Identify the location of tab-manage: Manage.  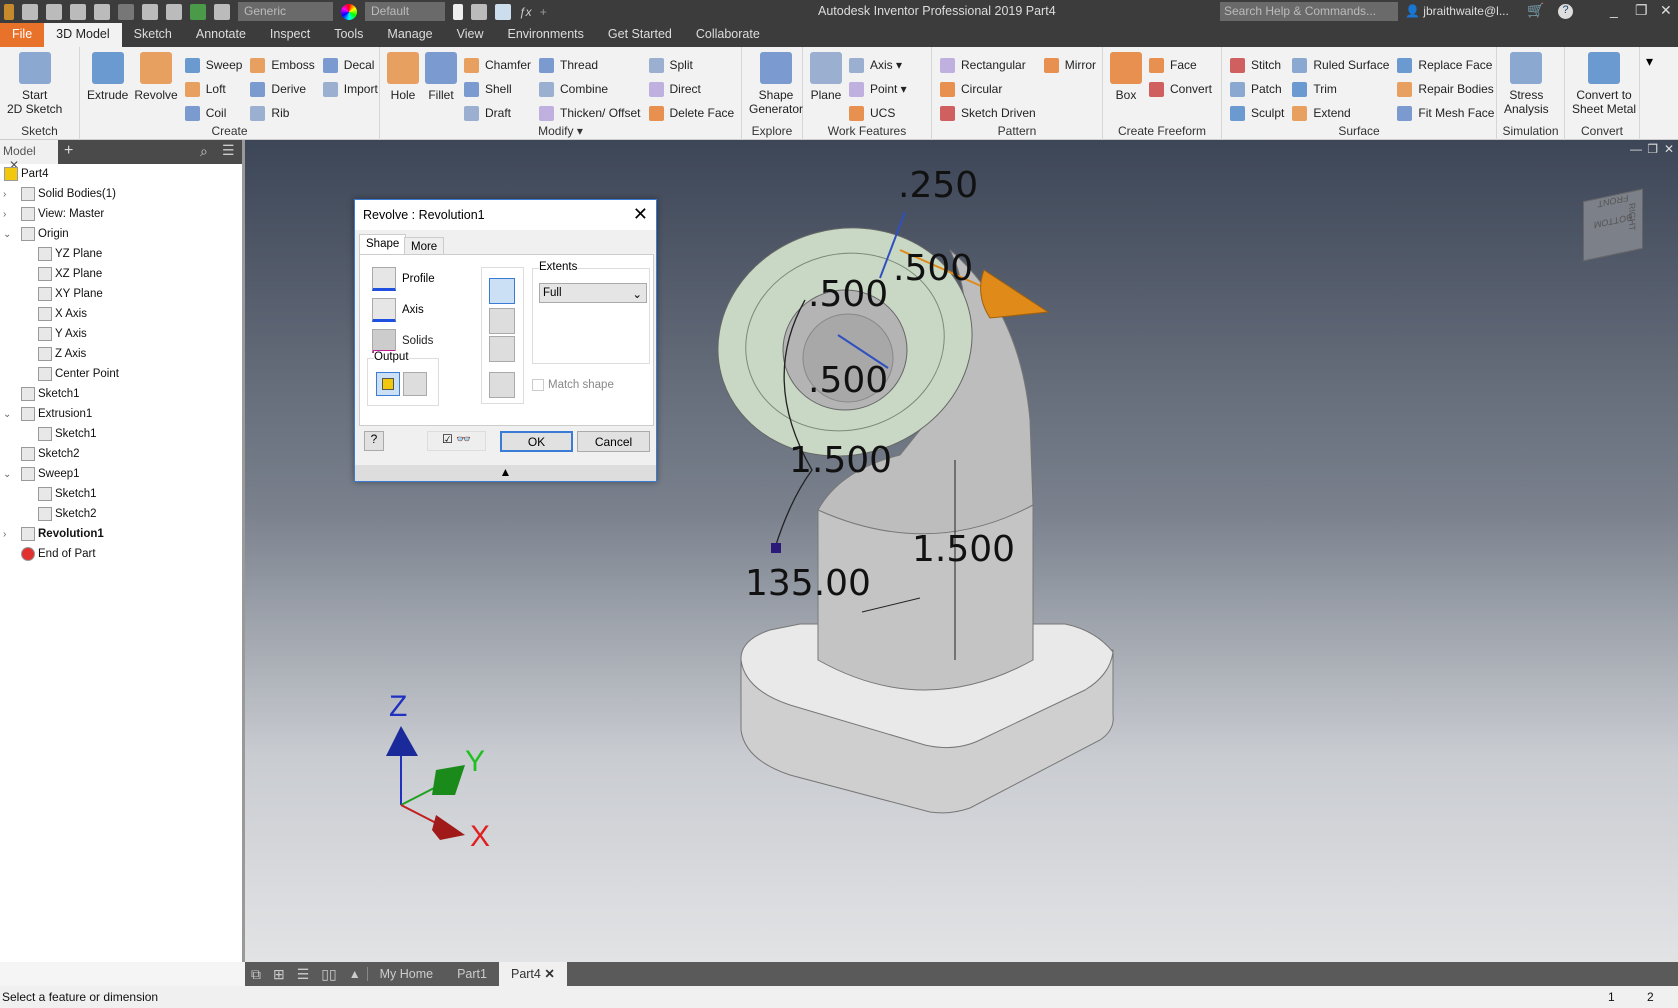
(409, 35).